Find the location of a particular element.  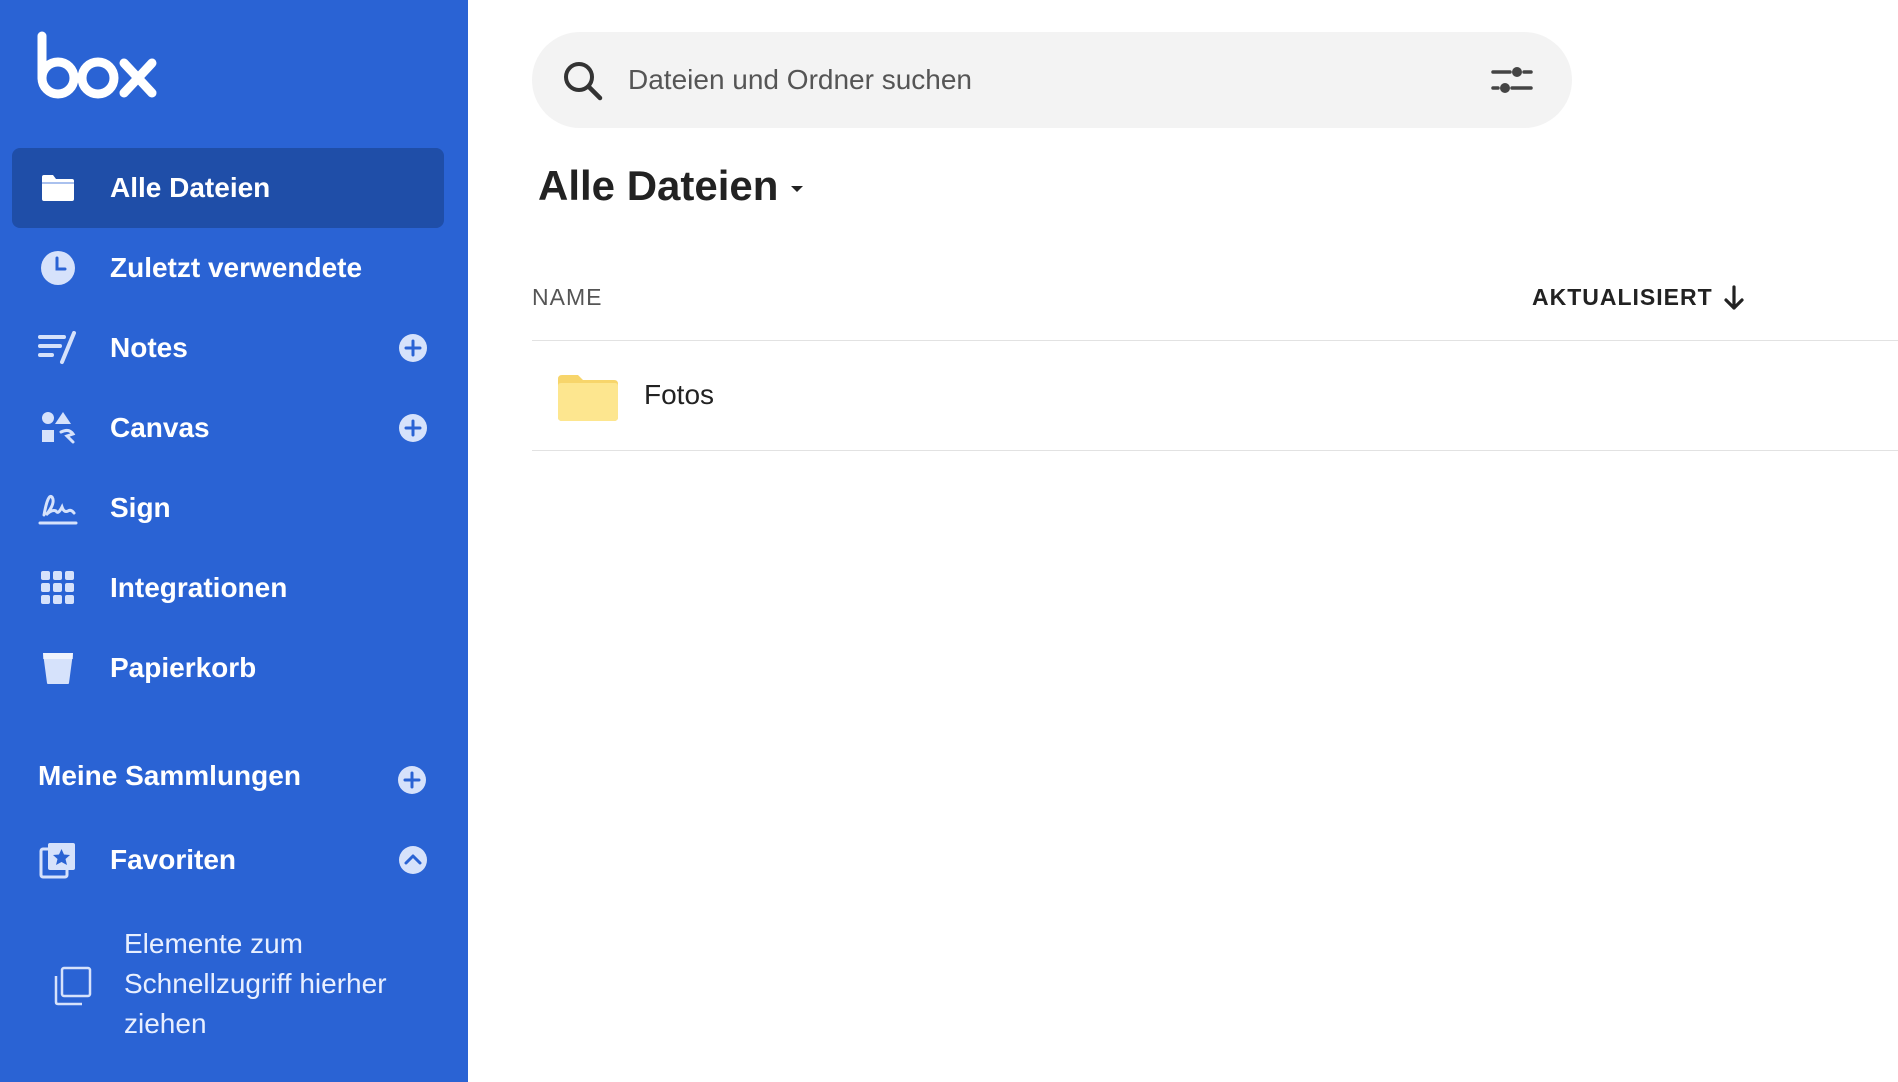

copy-icon is located at coordinates (73, 986).